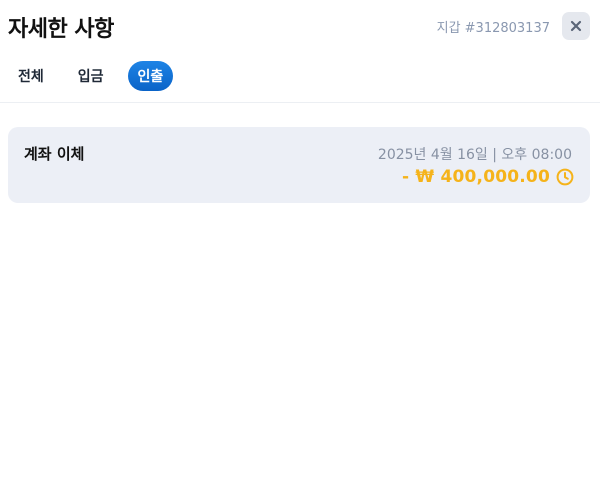 The width and height of the screenshot is (600, 495). What do you see at coordinates (54, 154) in the screenshot?
I see `transaction-type: 계좌 이체` at bounding box center [54, 154].